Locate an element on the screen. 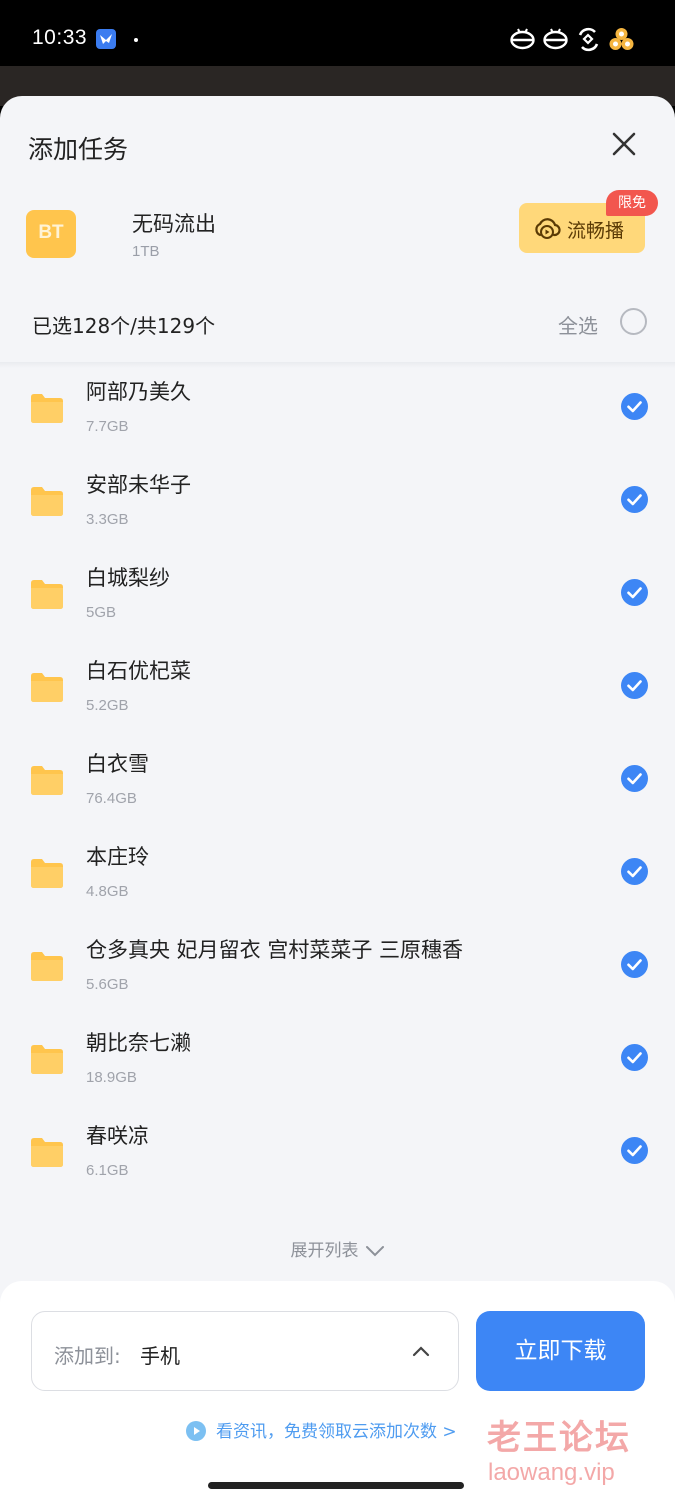 The height and width of the screenshot is (1500, 675). file-size: 4.8GB is located at coordinates (107, 891).